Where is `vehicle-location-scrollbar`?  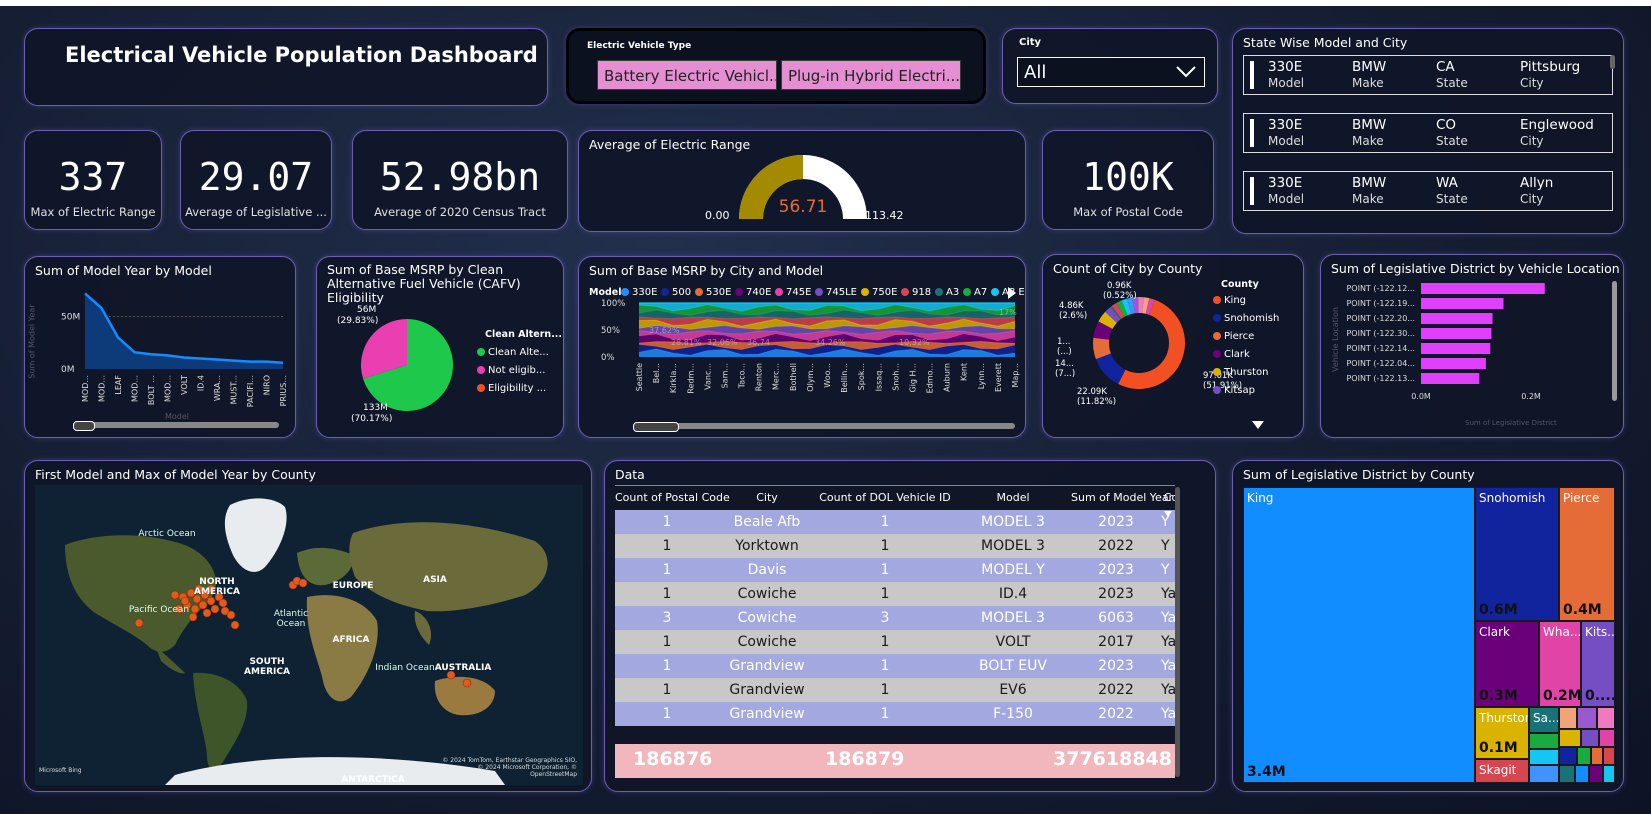
vehicle-location-scrollbar is located at coordinates (1614, 341).